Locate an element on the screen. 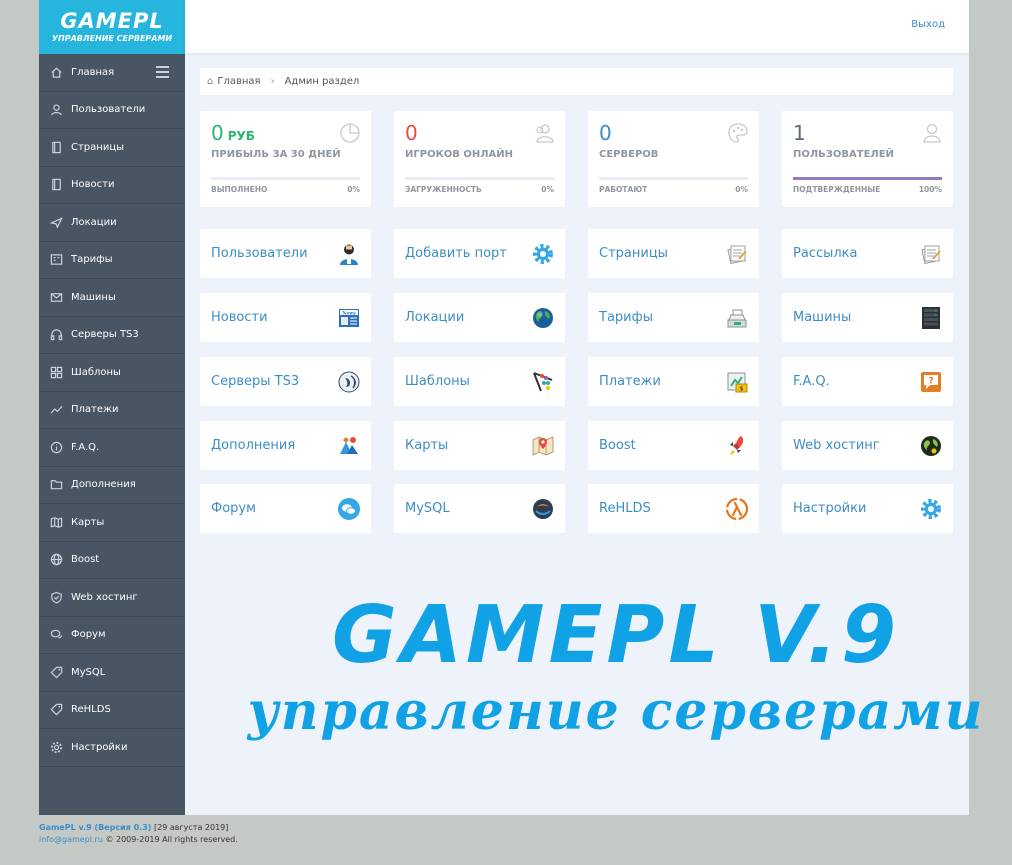 The height and width of the screenshot is (865, 1012). sidebar-item: Пользователи is located at coordinates (112, 110).